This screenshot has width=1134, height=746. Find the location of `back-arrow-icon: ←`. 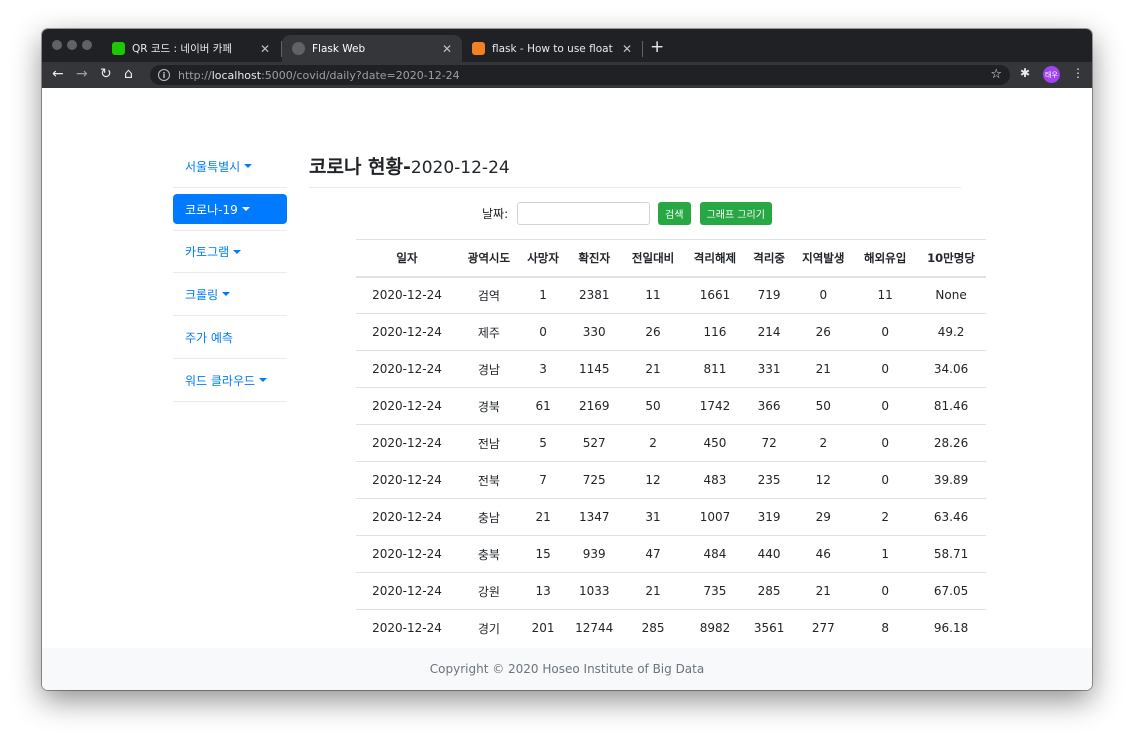

back-arrow-icon: ← is located at coordinates (58, 74).